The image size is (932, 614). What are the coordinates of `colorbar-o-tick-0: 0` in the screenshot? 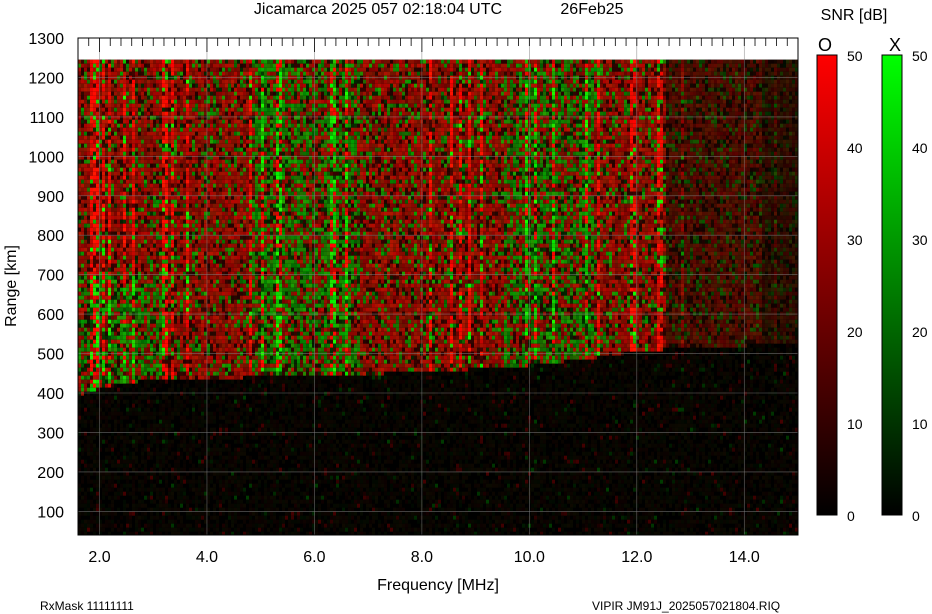 It's located at (851, 516).